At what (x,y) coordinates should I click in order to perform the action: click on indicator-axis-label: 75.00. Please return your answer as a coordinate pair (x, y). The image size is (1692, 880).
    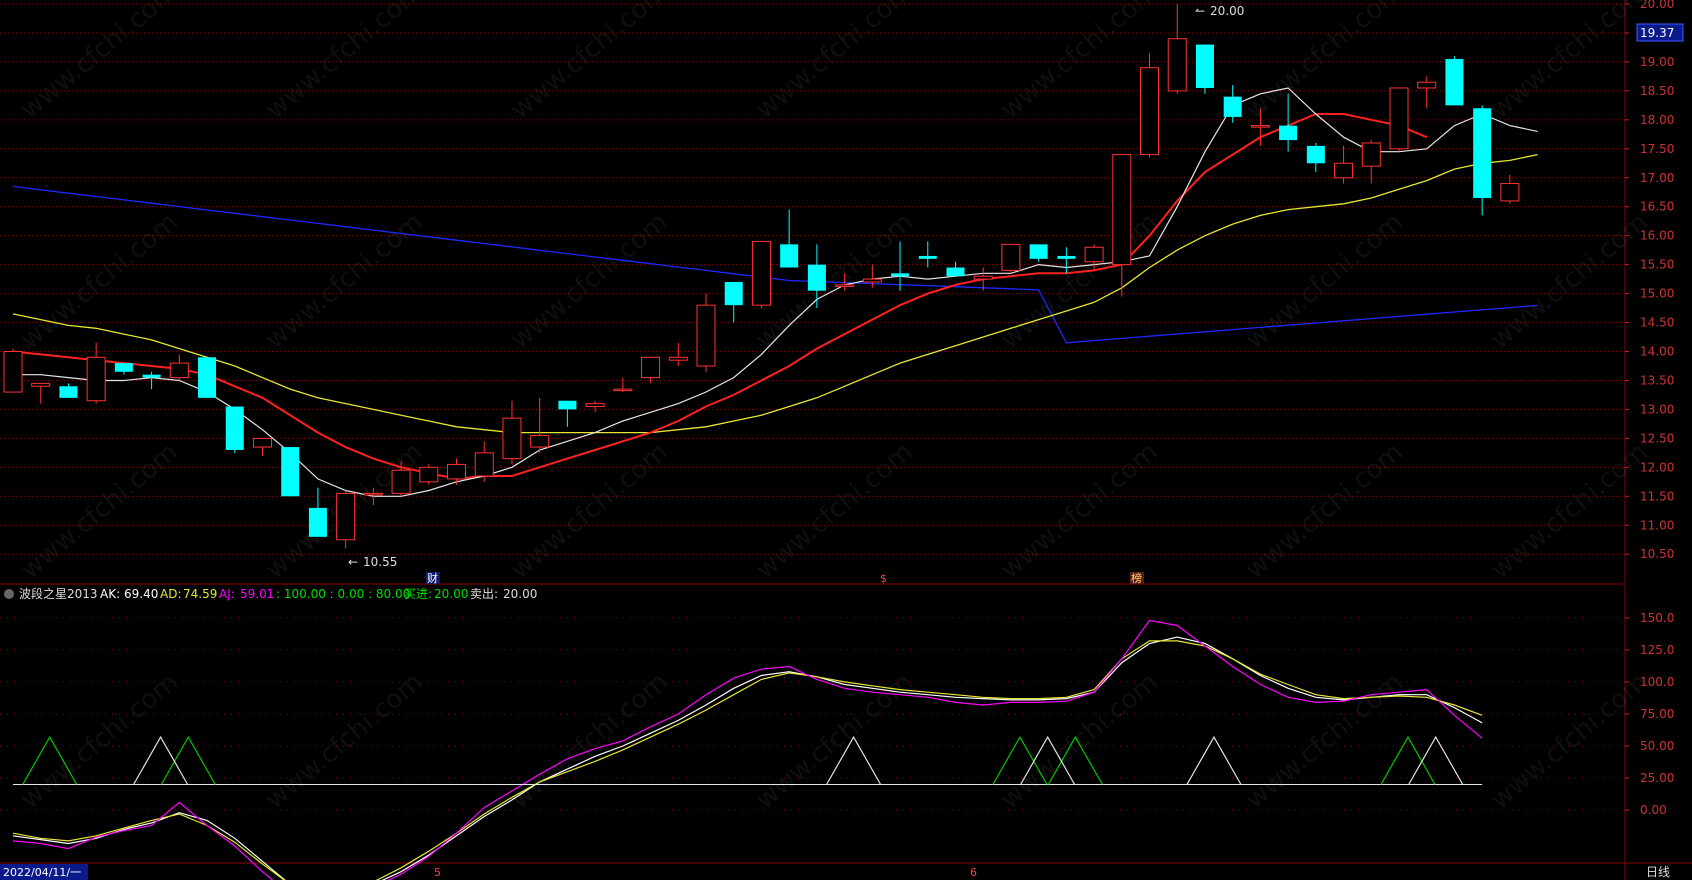
    Looking at the image, I should click on (1657, 714).